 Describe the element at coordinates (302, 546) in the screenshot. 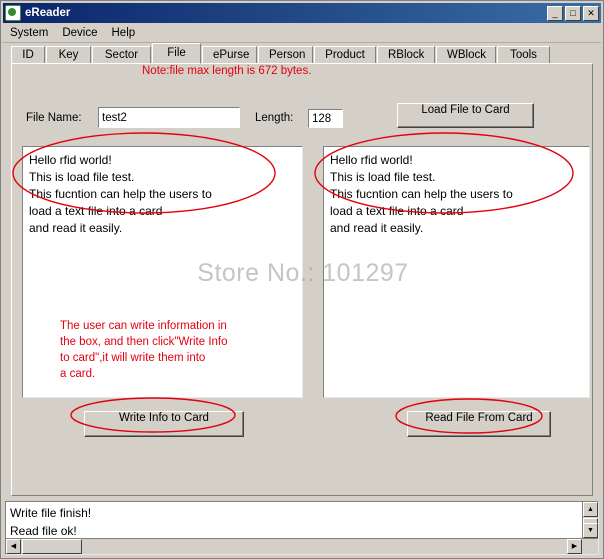

I see `log-horizontal-scrollbar: ◀ ▶` at that location.